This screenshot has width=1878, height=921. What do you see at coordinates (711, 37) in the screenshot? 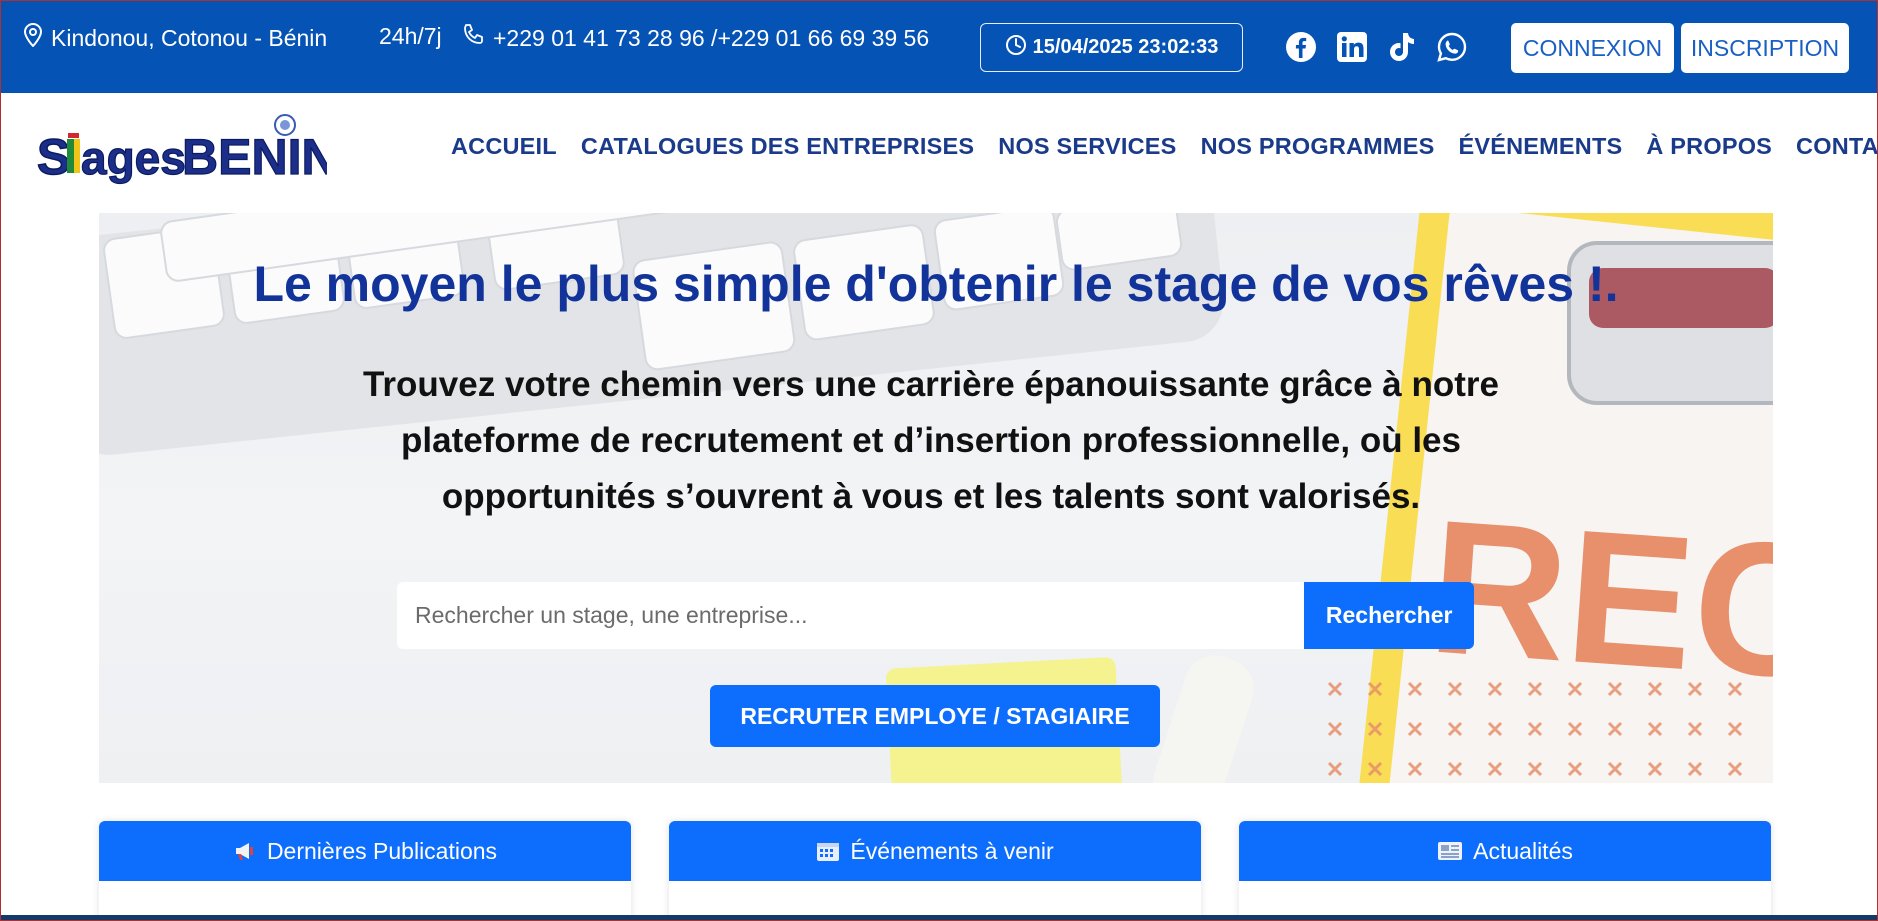
I see `phone-text: +229 01 41 73 28 96 /+229 01 66 69 39 56` at bounding box center [711, 37].